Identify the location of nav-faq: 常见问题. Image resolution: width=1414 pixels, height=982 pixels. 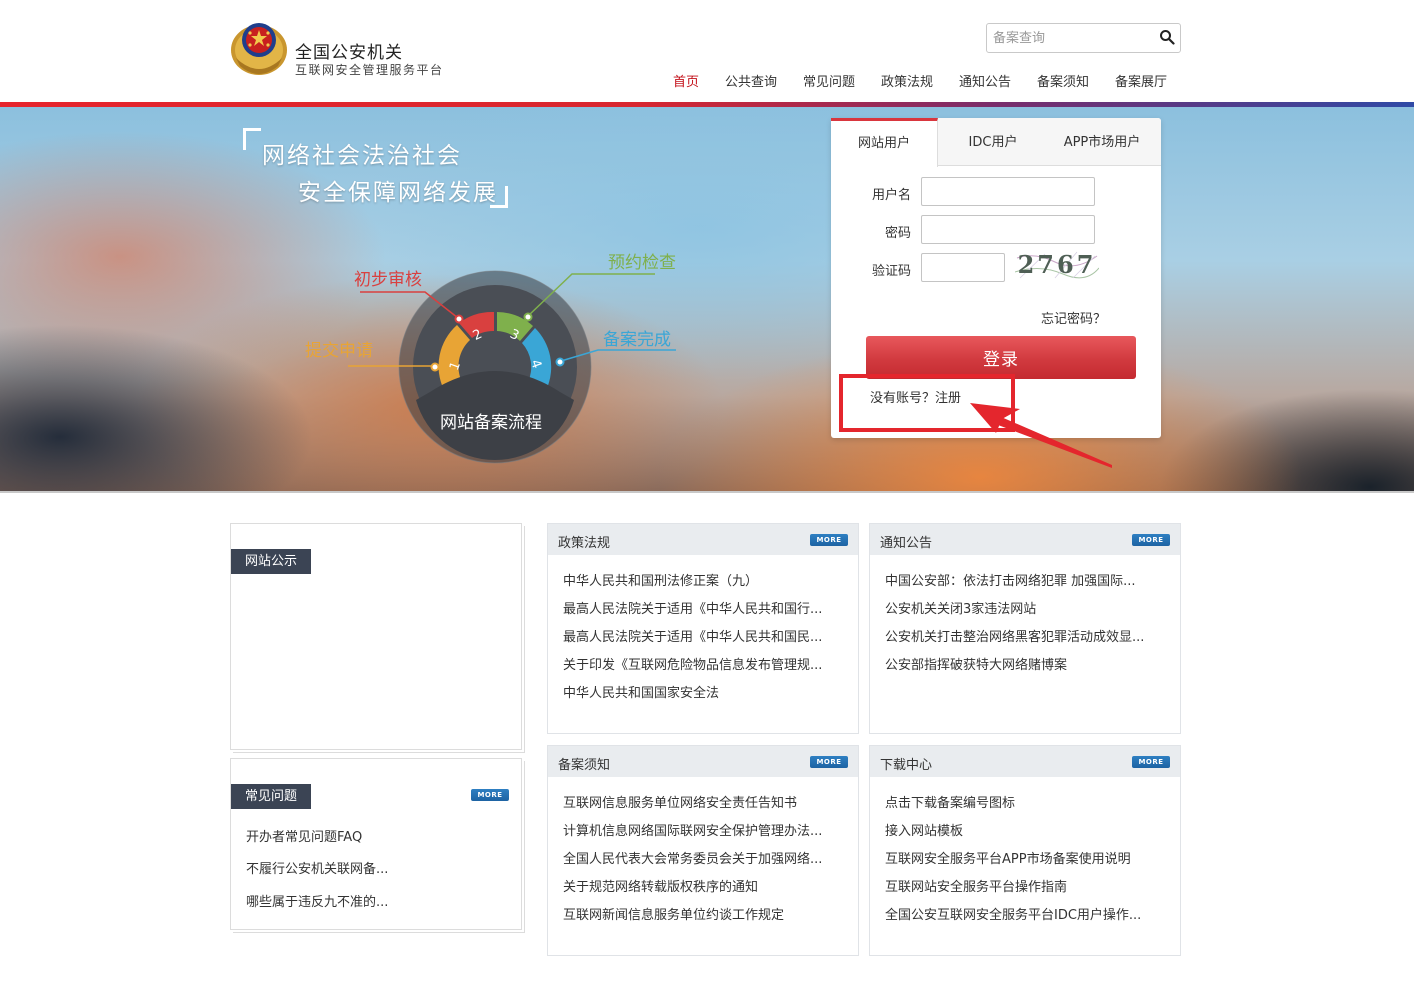
(829, 80).